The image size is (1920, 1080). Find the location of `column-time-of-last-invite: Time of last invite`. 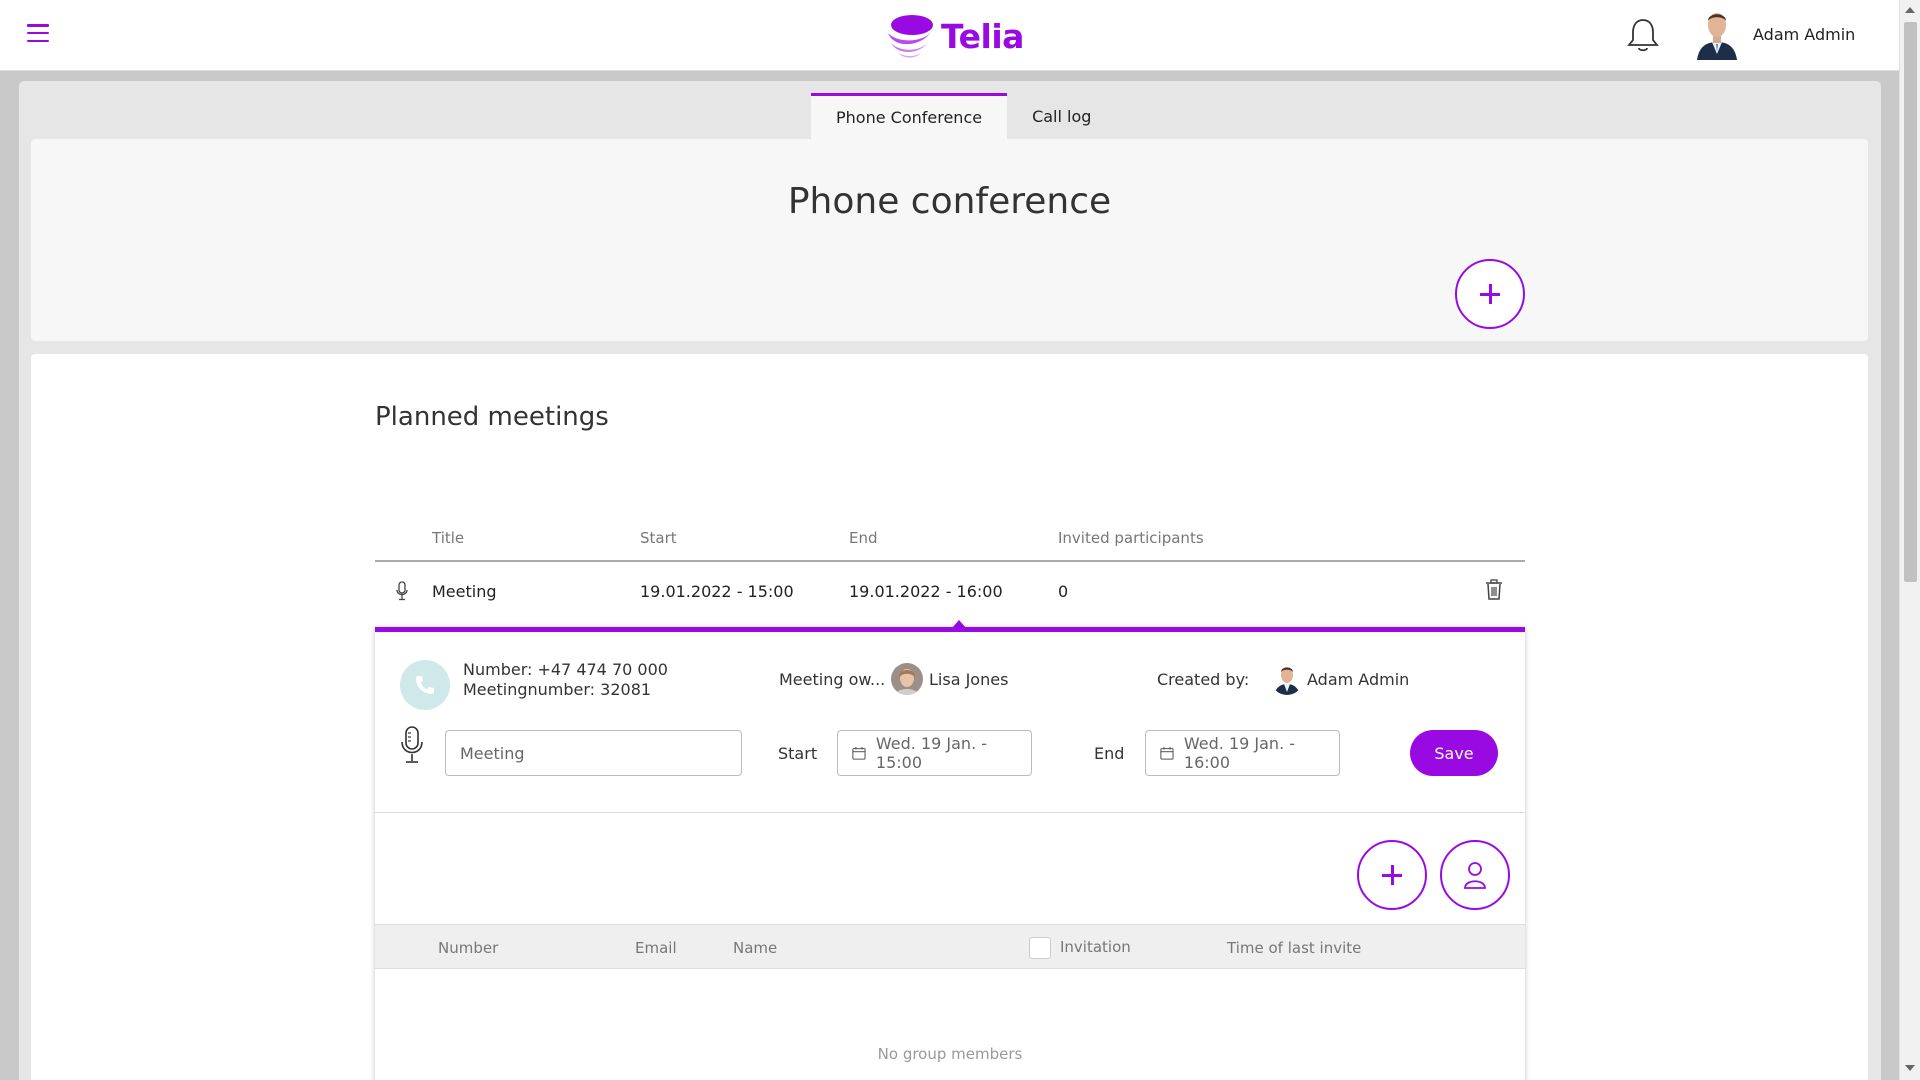

column-time-of-last-invite: Time of last invite is located at coordinates (1294, 948).